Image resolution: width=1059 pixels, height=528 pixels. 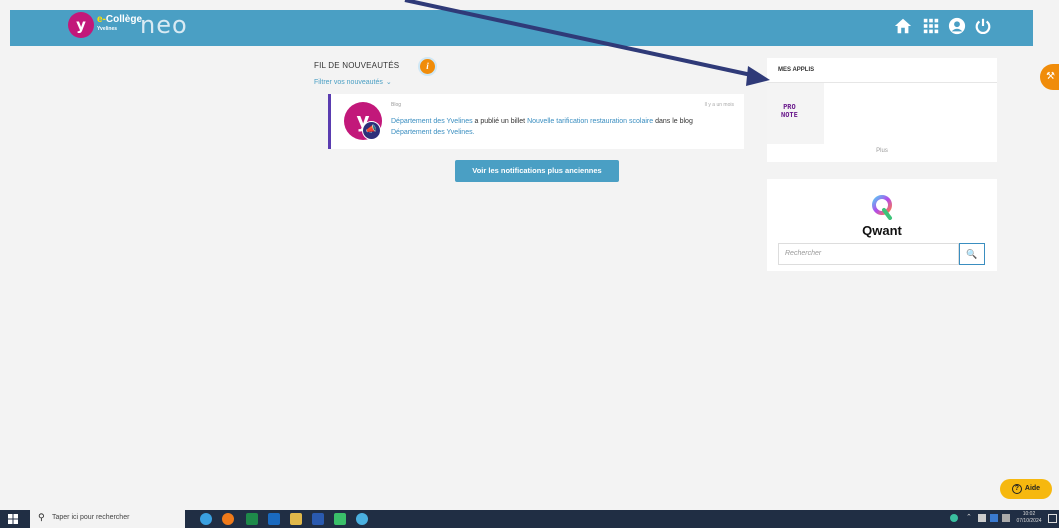 I want to click on info-icon: i, so click(x=427, y=66).